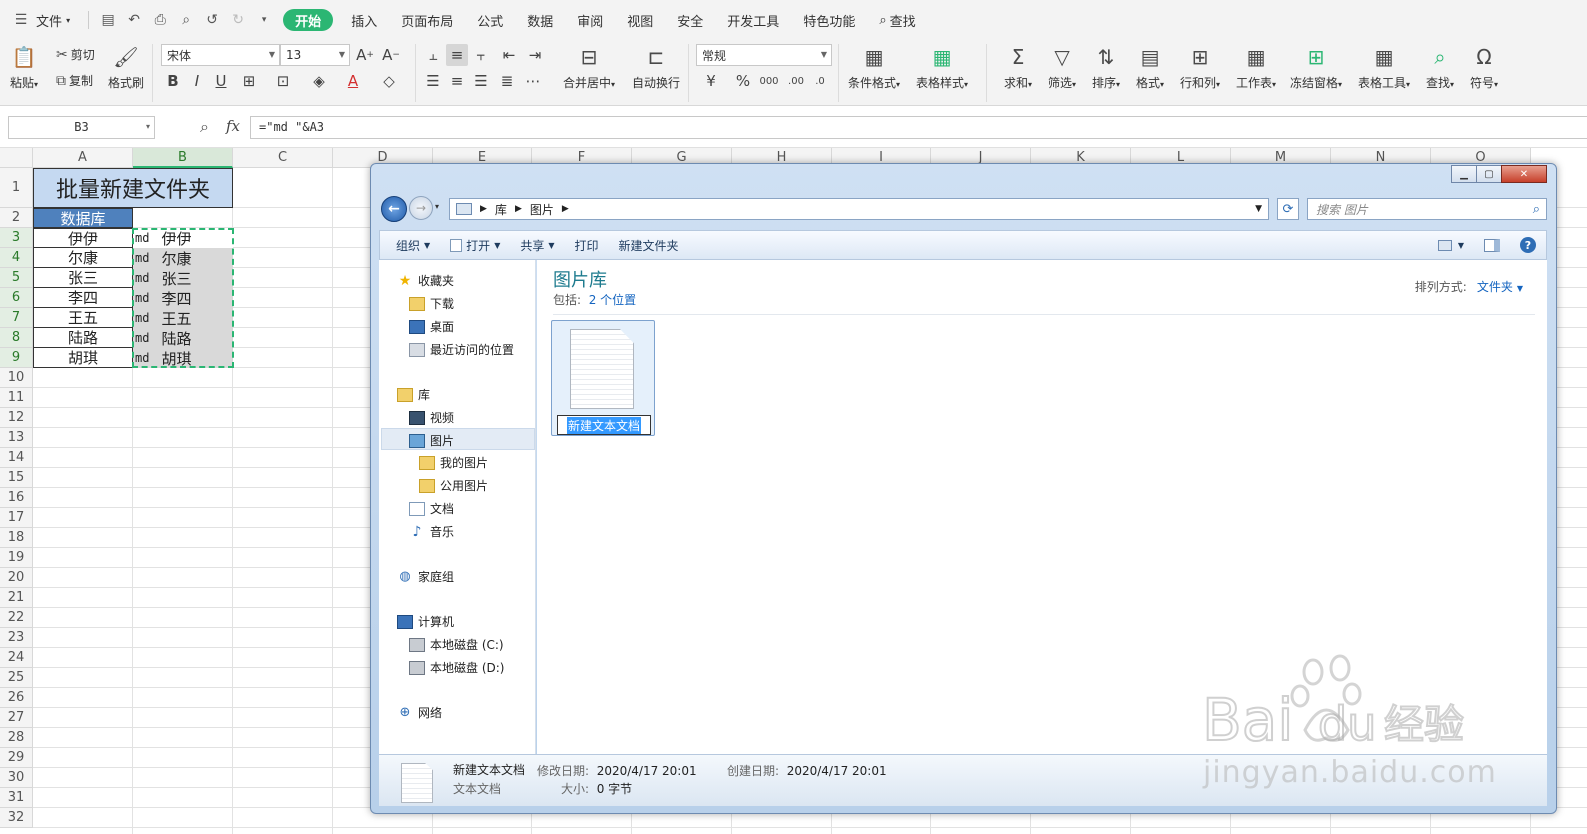 The width and height of the screenshot is (1587, 834). I want to click on distributed-icon: ⋯, so click(533, 81).